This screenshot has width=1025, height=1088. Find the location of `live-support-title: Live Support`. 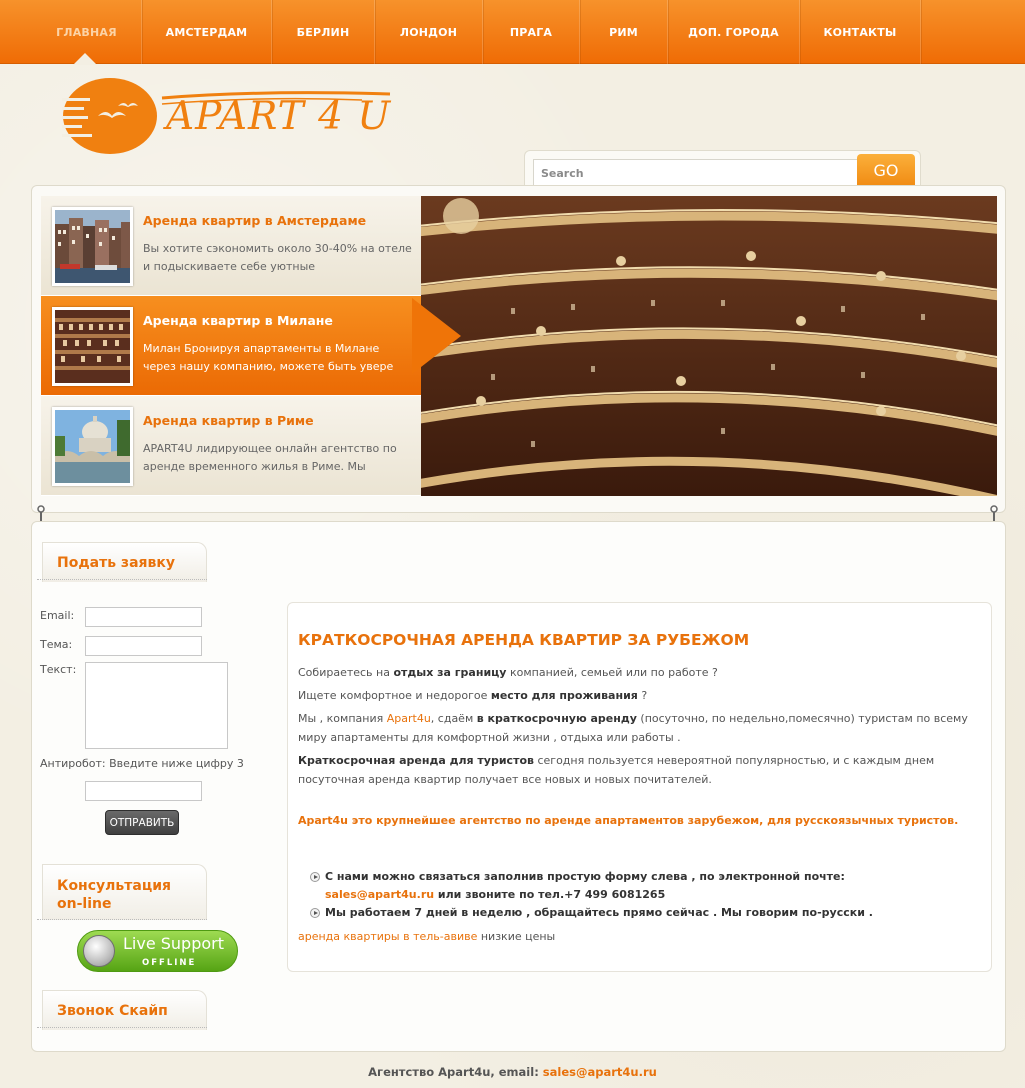

live-support-title: Live Support is located at coordinates (174, 943).